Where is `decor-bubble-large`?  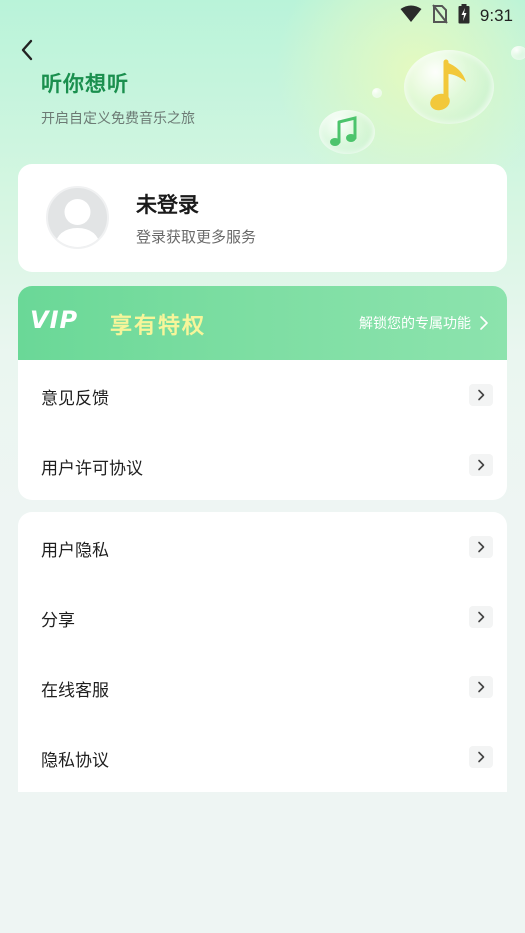 decor-bubble-large is located at coordinates (449, 87).